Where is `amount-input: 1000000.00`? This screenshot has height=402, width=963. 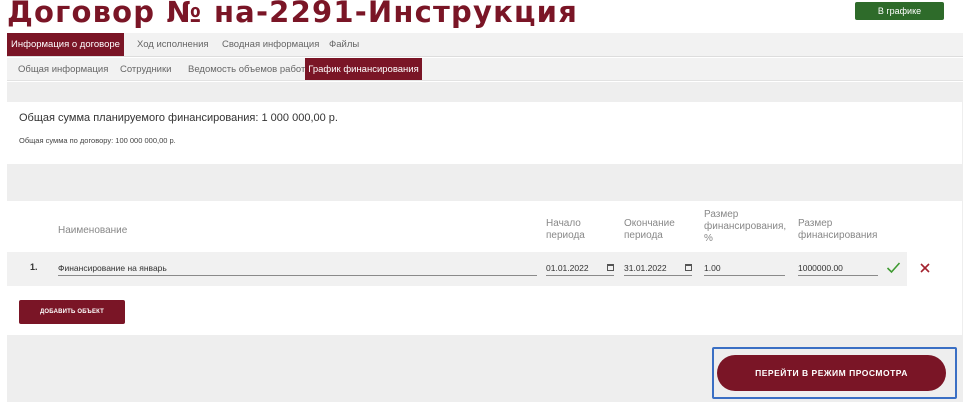
amount-input: 1000000.00 is located at coordinates (838, 268).